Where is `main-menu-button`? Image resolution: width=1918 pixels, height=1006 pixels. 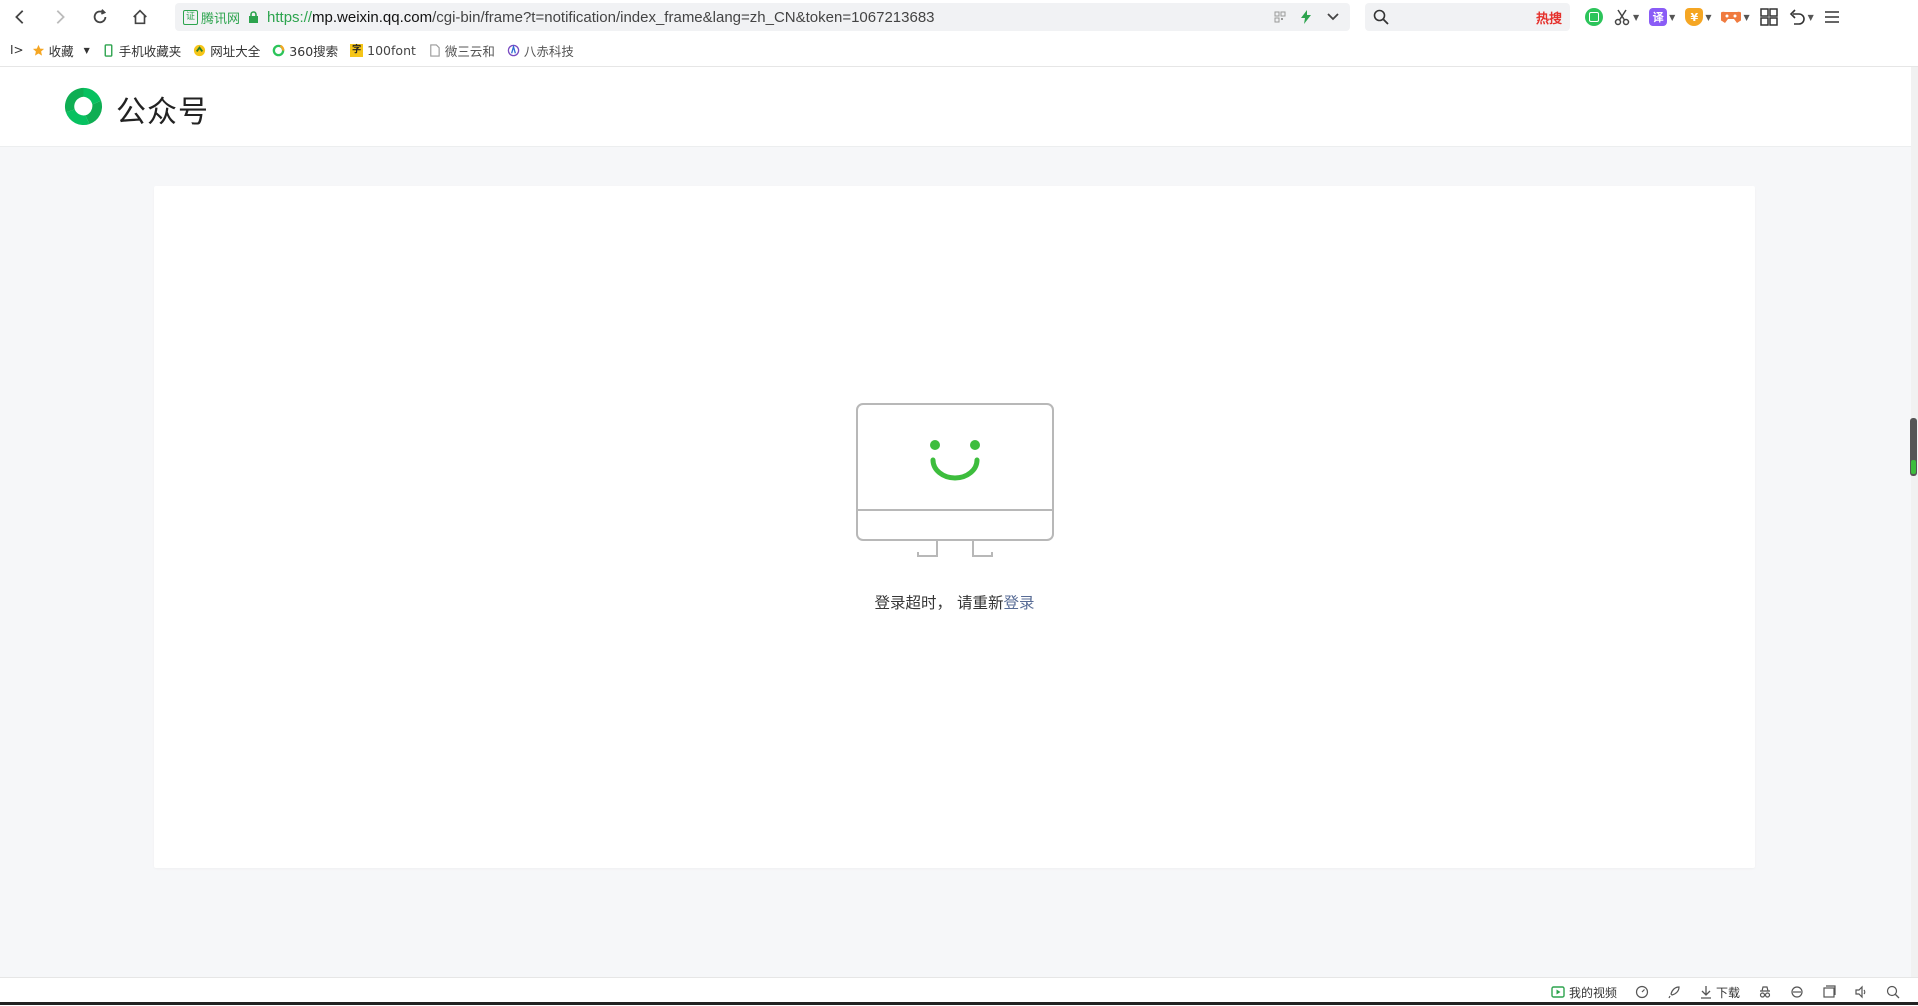 main-menu-button is located at coordinates (1832, 17).